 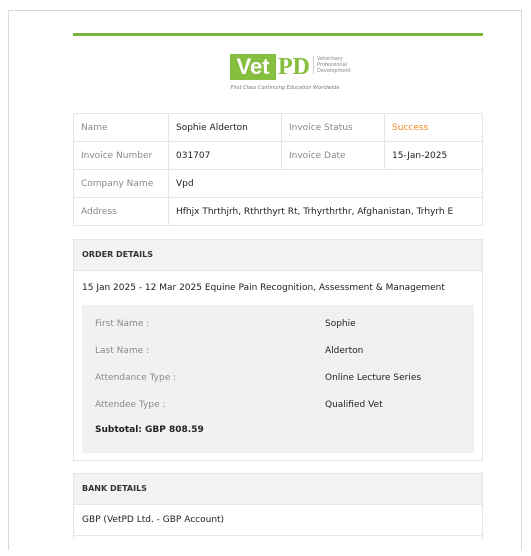 I want to click on status-value: Success, so click(x=433, y=127).